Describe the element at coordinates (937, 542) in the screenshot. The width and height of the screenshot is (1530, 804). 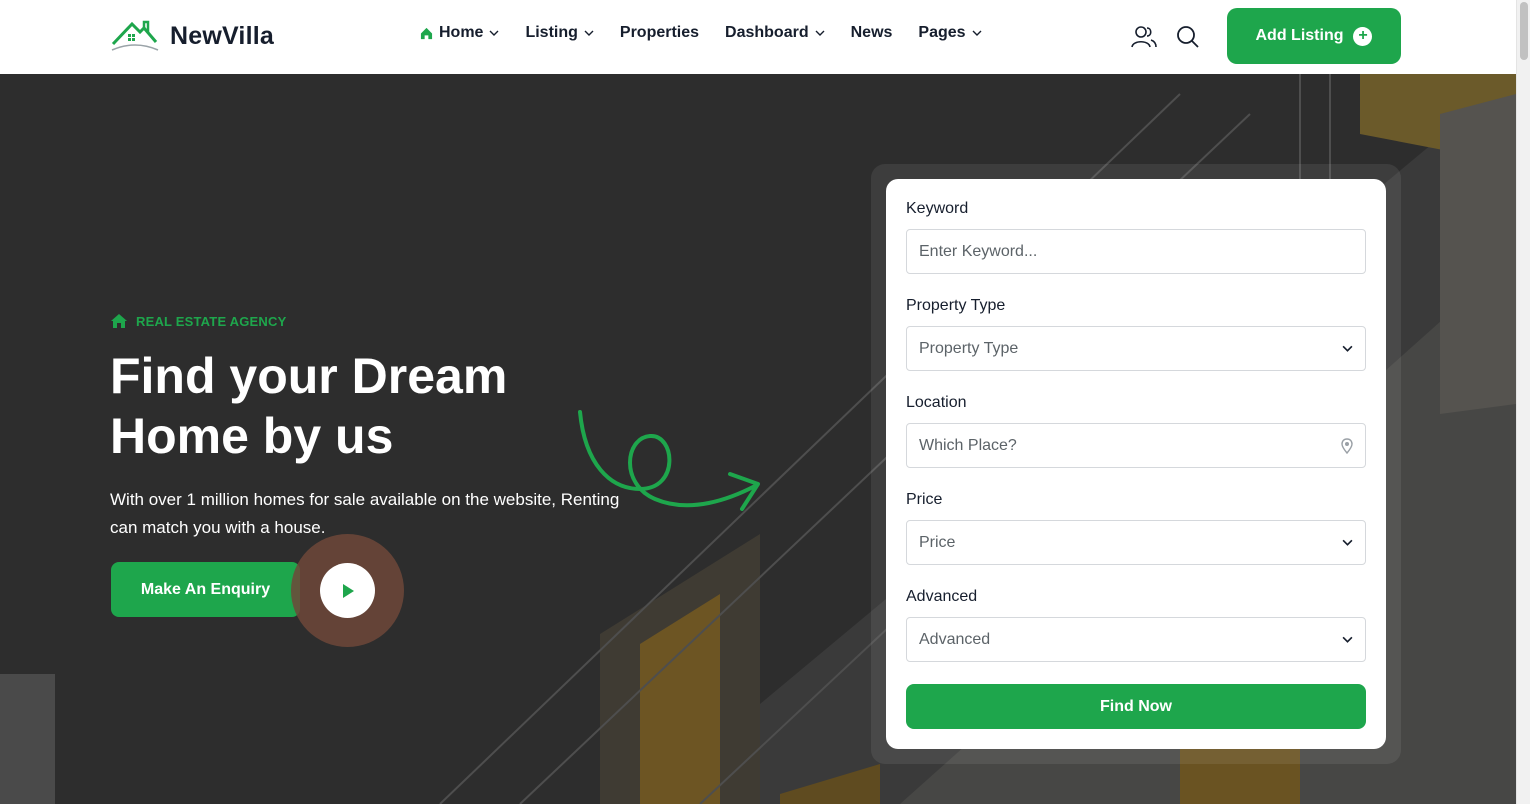
I see `price-value: Price` at that location.